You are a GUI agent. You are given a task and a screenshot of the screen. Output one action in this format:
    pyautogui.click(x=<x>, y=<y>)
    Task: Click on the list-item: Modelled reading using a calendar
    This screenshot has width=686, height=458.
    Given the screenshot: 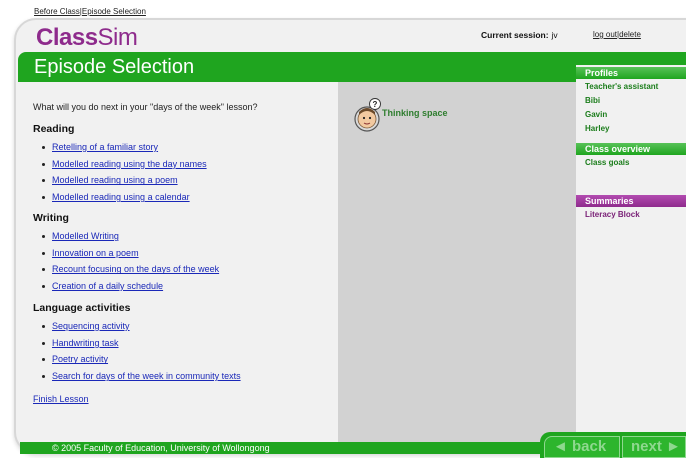 What is the action you would take?
    pyautogui.click(x=124, y=199)
    